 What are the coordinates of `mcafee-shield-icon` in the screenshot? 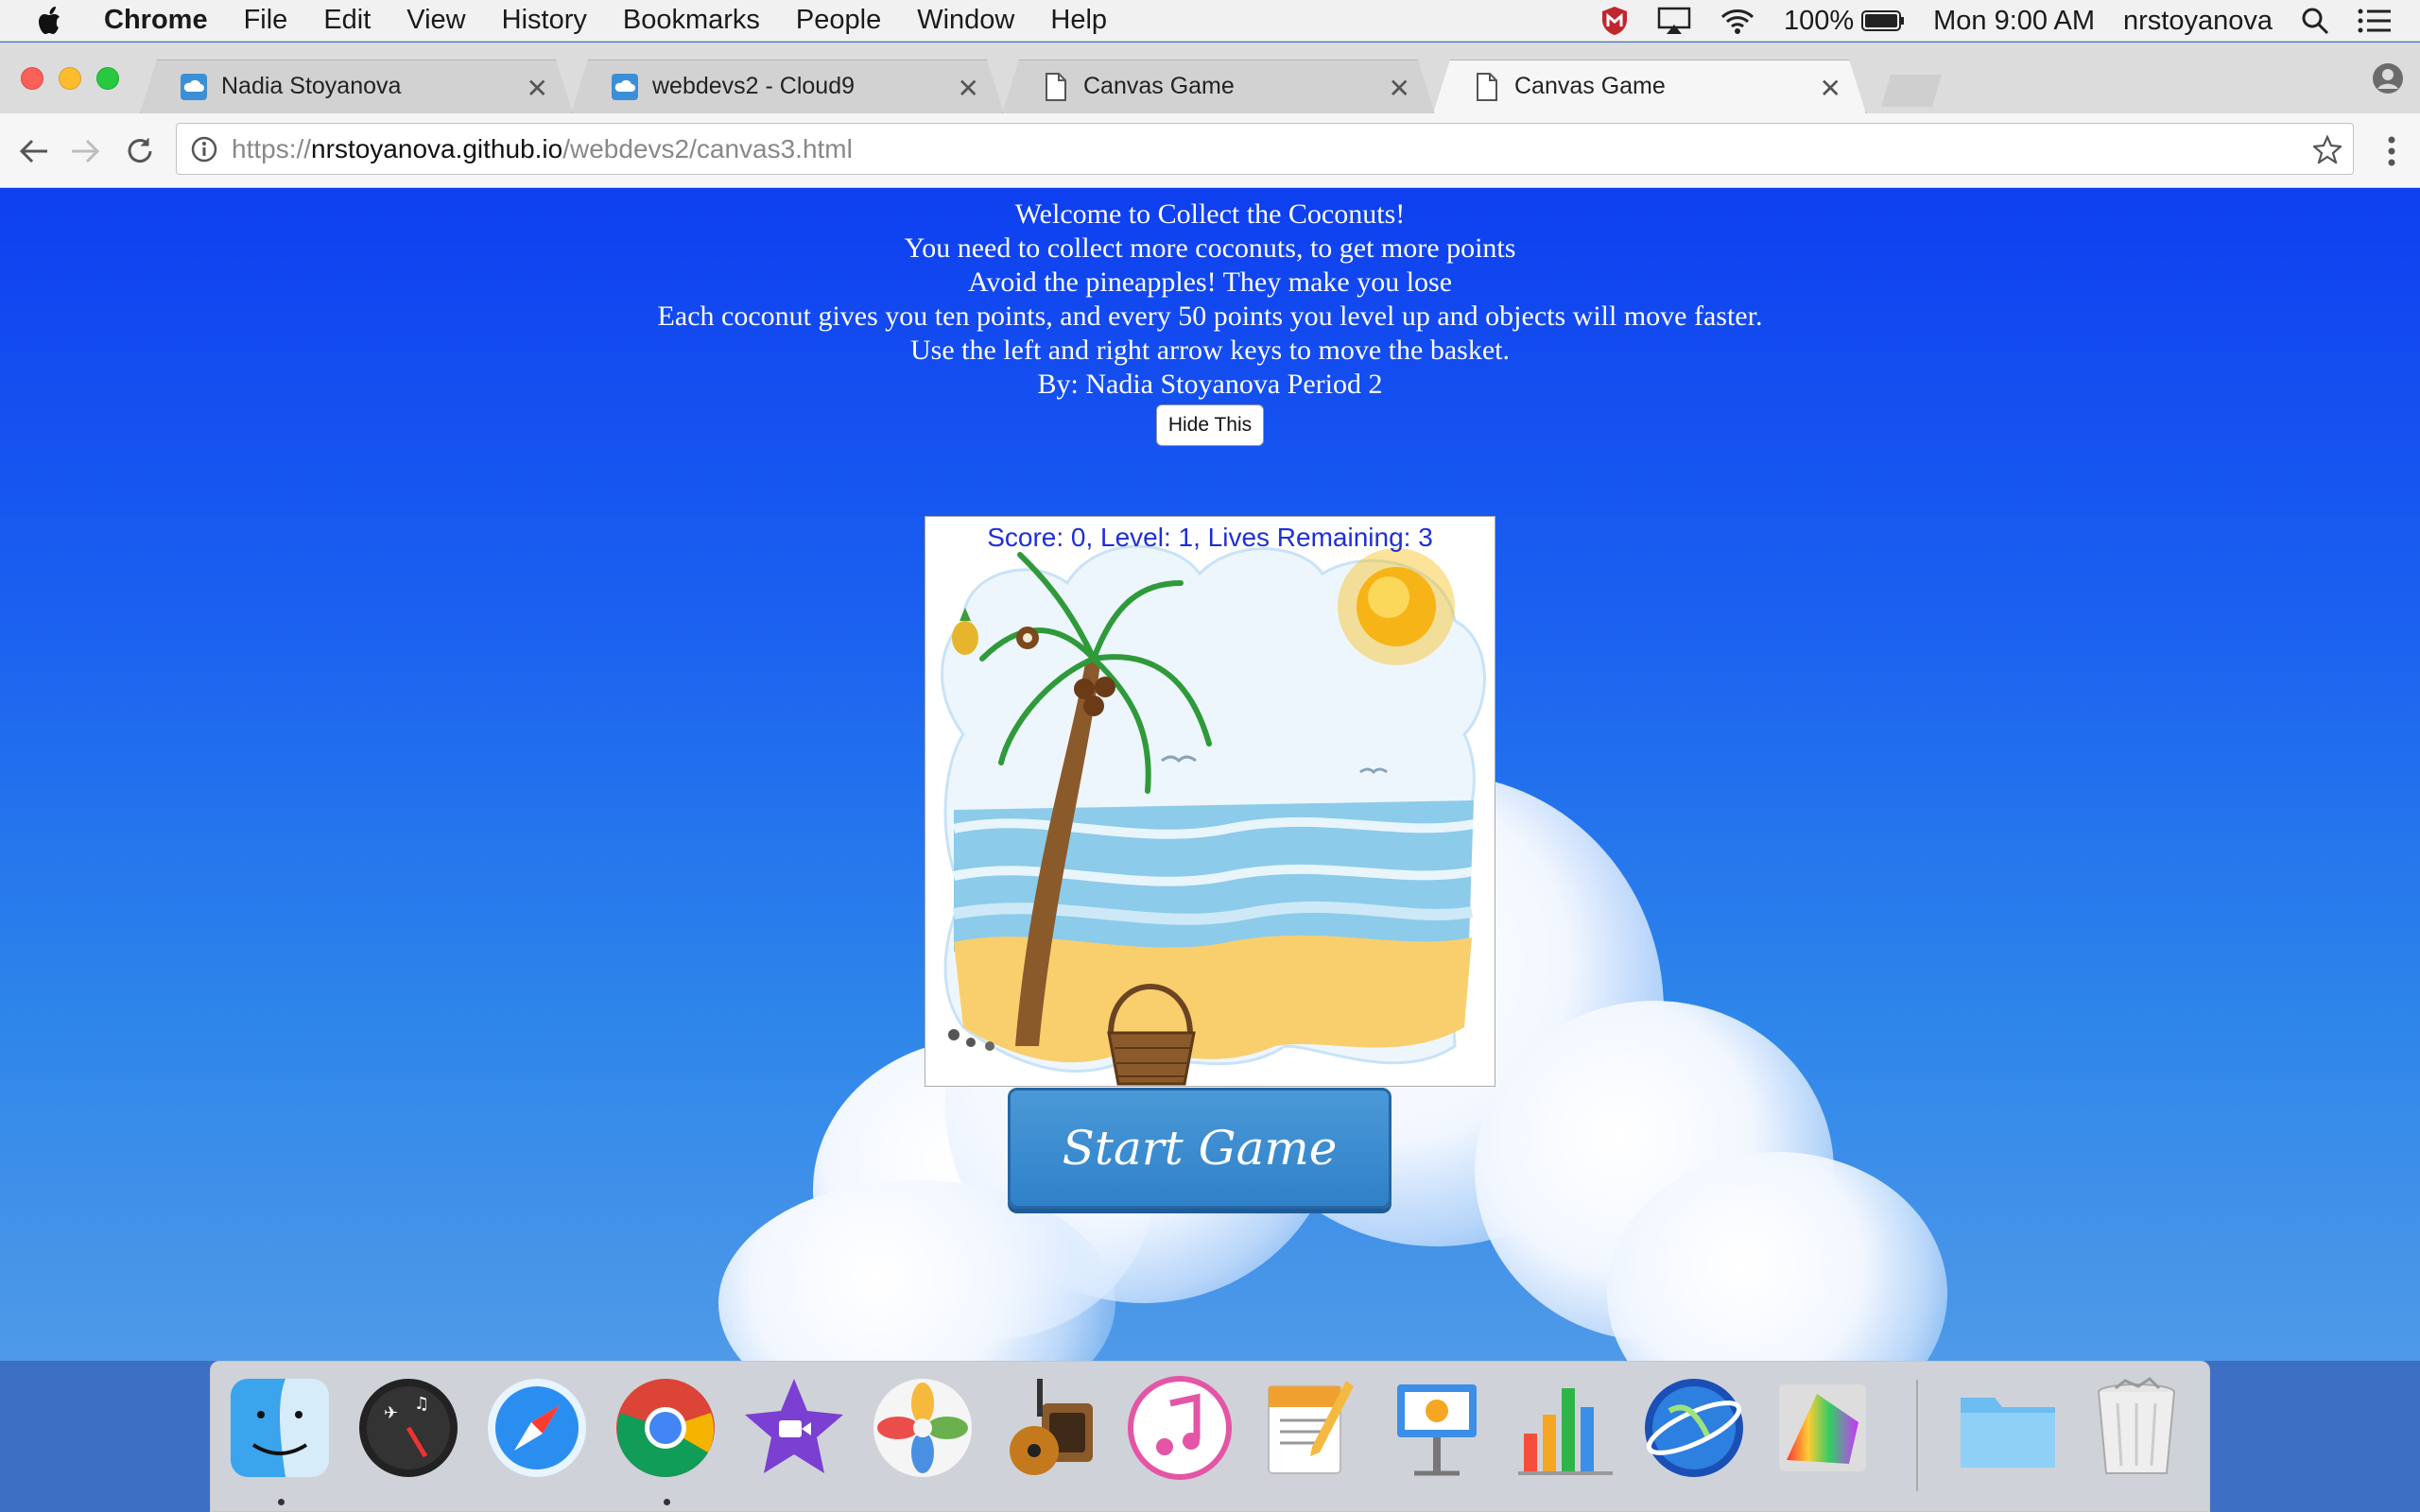 It's located at (1615, 21).